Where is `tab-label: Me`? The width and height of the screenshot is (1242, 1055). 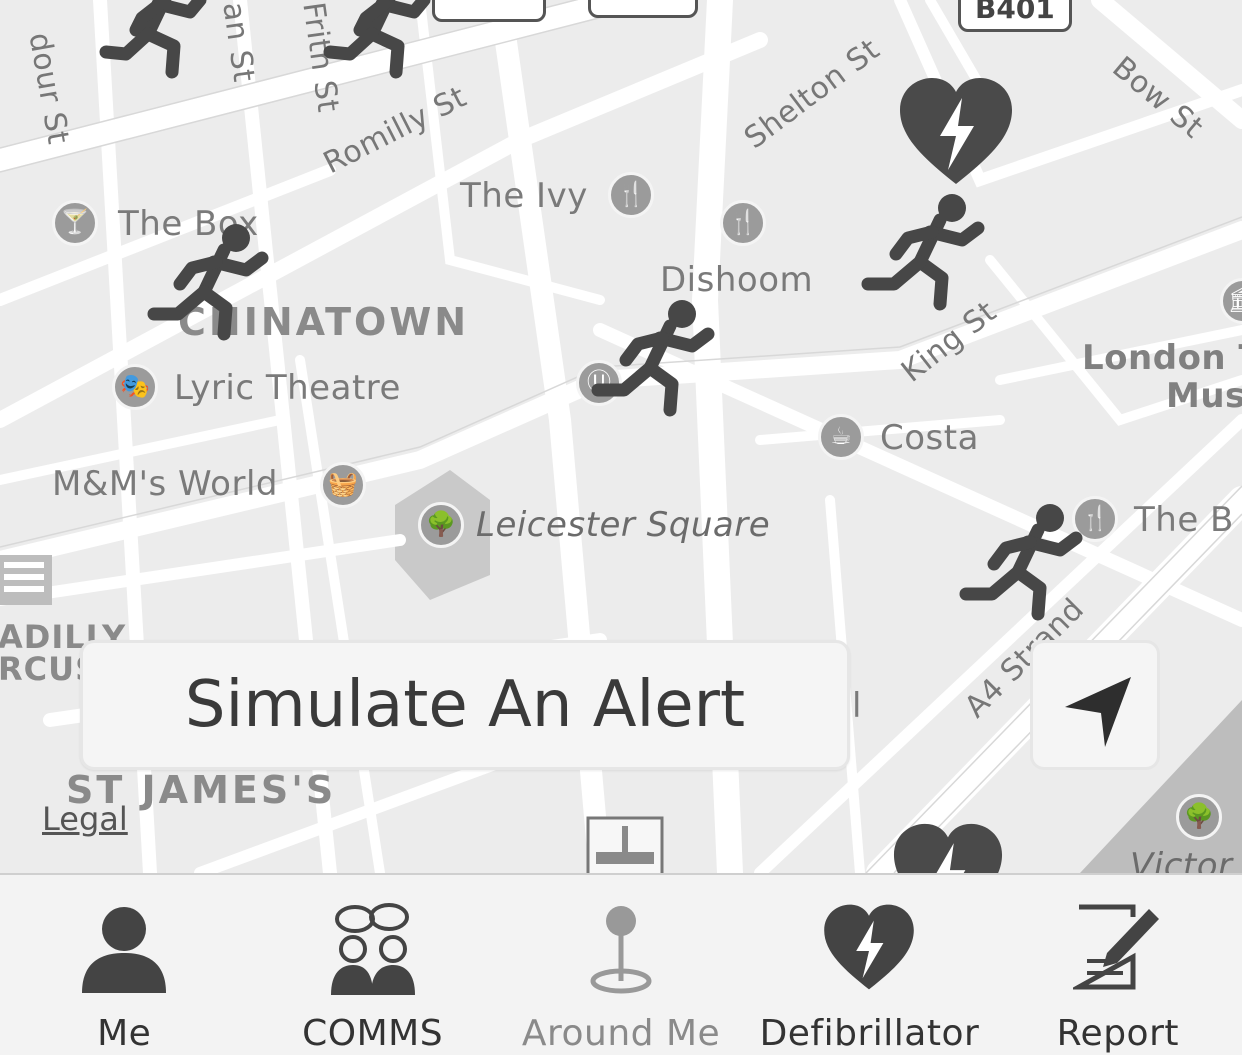 tab-label: Me is located at coordinates (124, 1033).